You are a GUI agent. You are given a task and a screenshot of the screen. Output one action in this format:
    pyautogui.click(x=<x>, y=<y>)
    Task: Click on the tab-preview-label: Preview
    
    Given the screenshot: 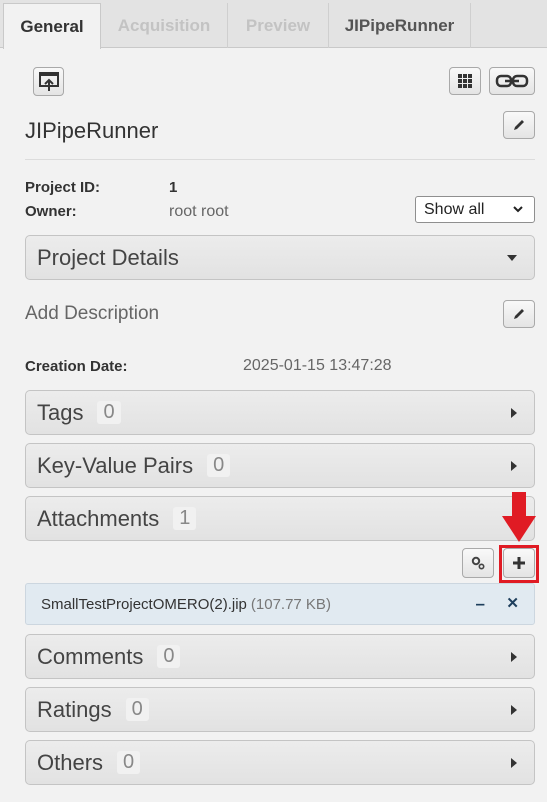 What is the action you would take?
    pyautogui.click(x=278, y=25)
    